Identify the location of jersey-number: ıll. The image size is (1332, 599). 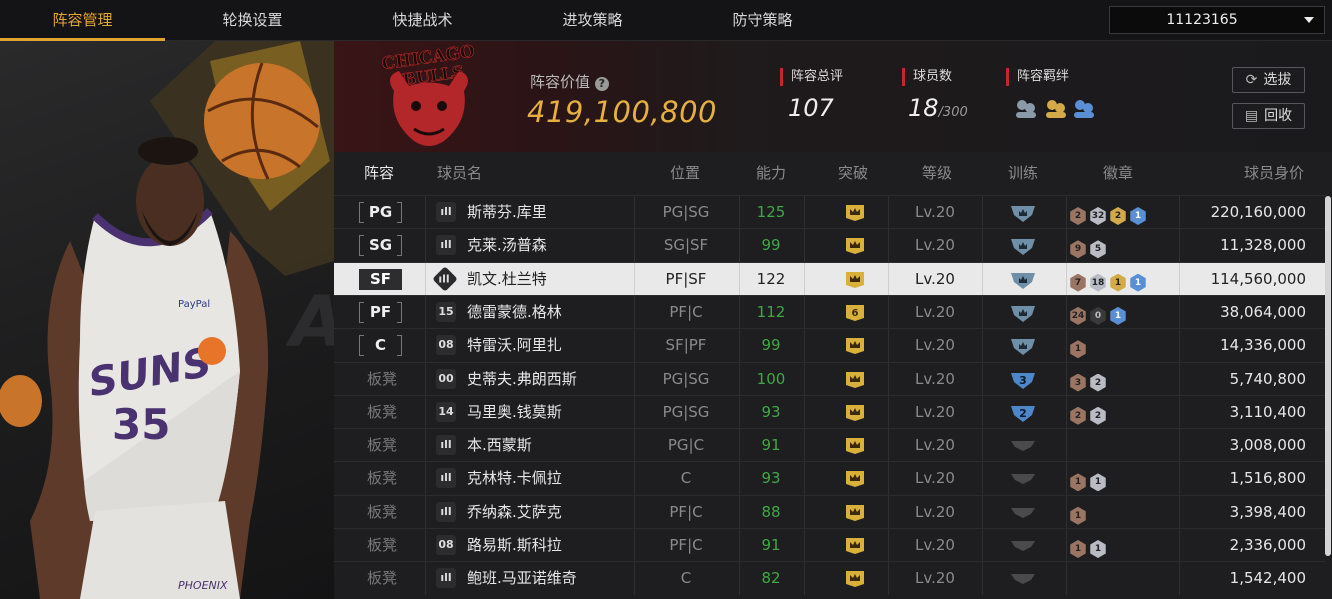
(444, 279).